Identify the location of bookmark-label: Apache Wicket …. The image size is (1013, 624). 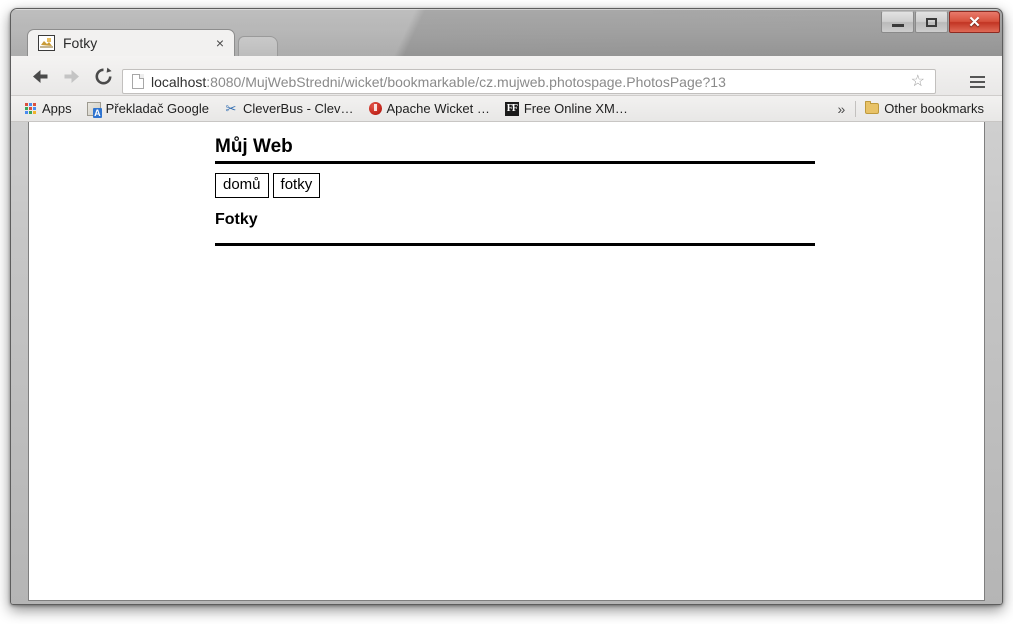
(438, 108).